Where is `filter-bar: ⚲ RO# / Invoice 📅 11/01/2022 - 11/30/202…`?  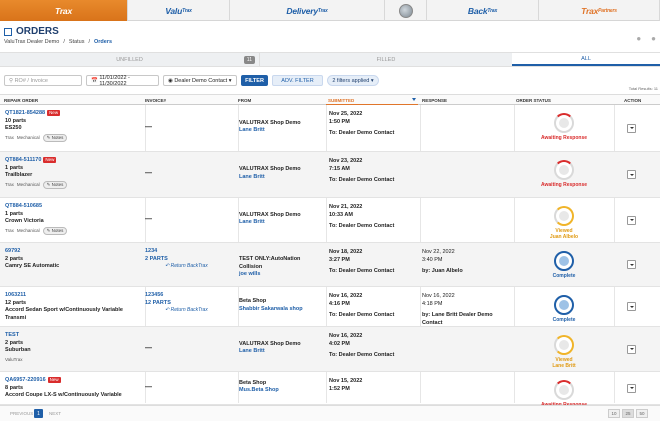
filter-bar: ⚲ RO# / Invoice 📅 11/01/2022 - 11/30/202… is located at coordinates (191, 81).